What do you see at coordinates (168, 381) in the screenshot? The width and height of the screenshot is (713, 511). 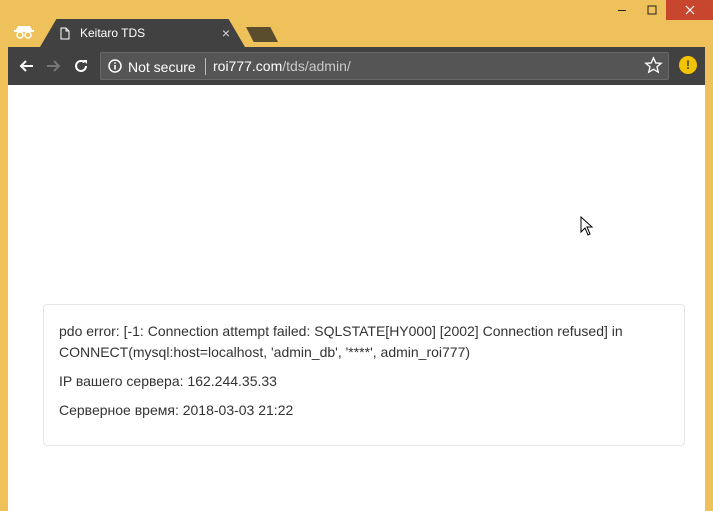 I see `server-ip: IP вашего сервера: 162.244.35.33` at bounding box center [168, 381].